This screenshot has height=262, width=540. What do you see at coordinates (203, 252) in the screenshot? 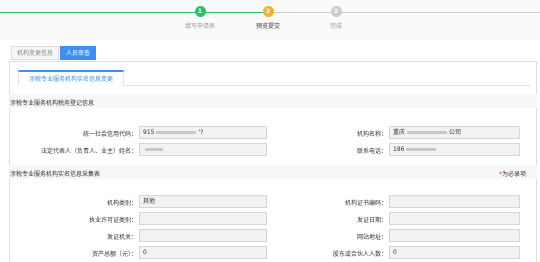
I see `total-assets-field: 0` at bounding box center [203, 252].